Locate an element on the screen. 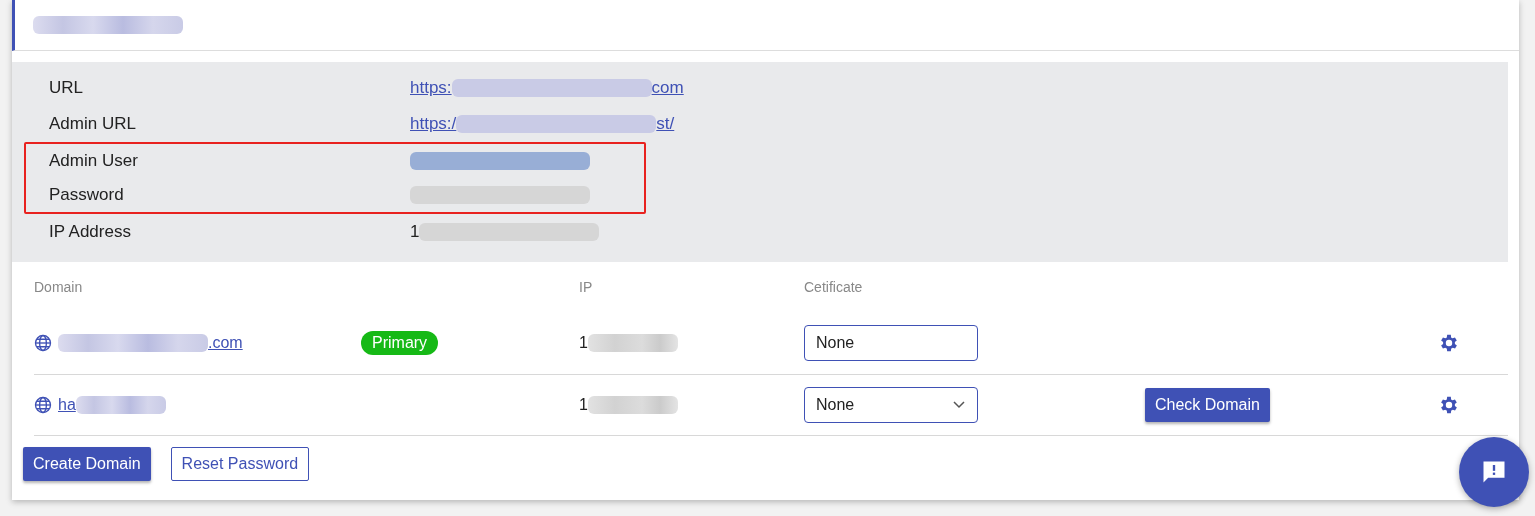 Image resolution: width=1535 pixels, height=516 pixels. url-link: com is located at coordinates (667, 88).